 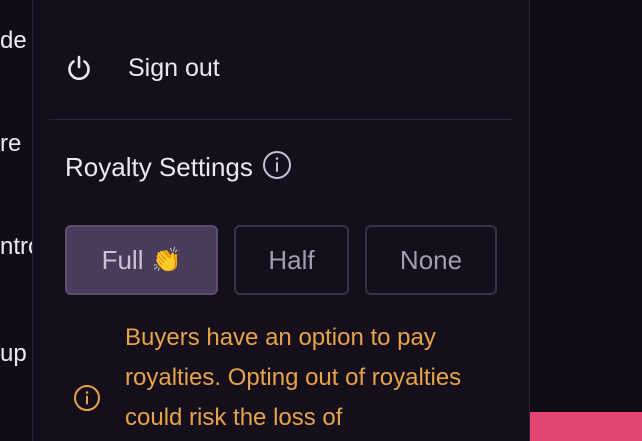 I want to click on pink-action-bar, so click(x=586, y=426).